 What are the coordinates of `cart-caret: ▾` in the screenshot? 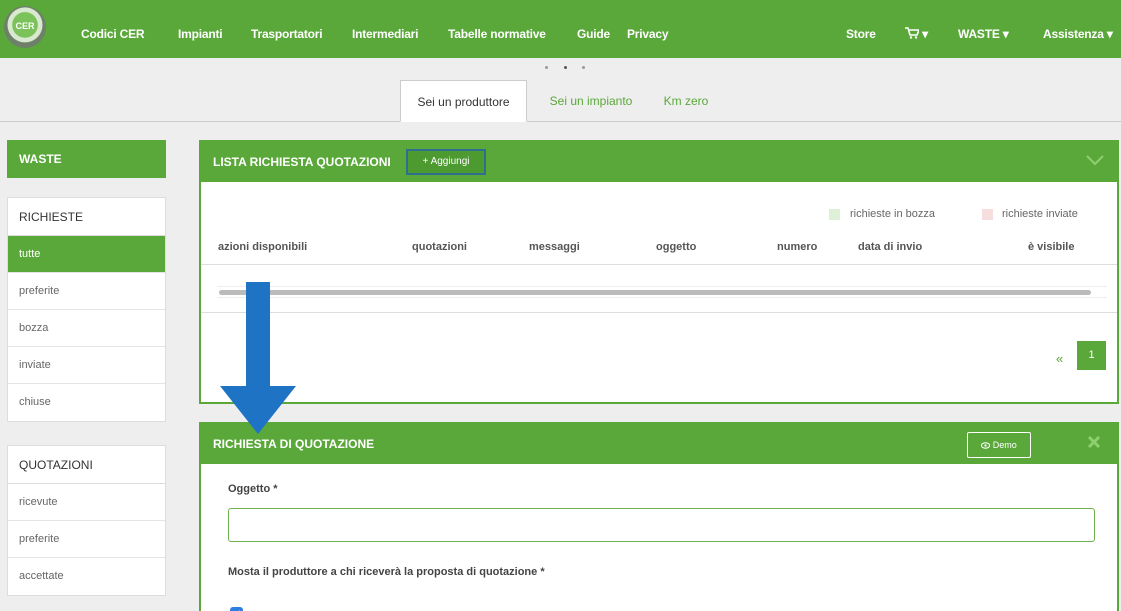 It's located at (925, 34).